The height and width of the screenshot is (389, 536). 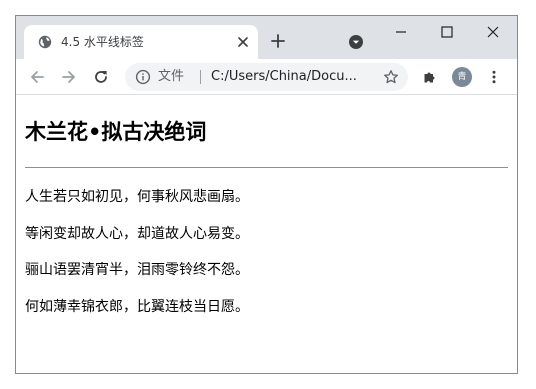 I want to click on browser-toolbar: 文件 C:/Users/China/Docu... 青, so click(x=266, y=77).